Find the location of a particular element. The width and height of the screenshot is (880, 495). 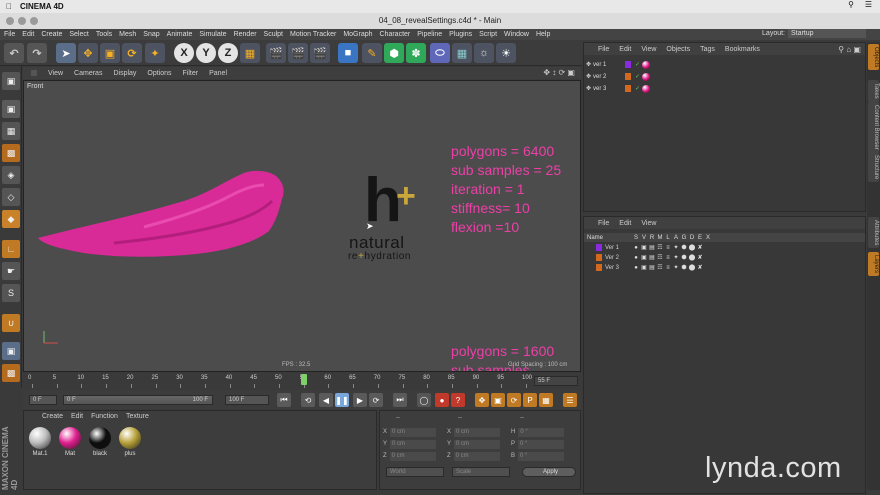

menu-character: Character is located at coordinates (395, 34).